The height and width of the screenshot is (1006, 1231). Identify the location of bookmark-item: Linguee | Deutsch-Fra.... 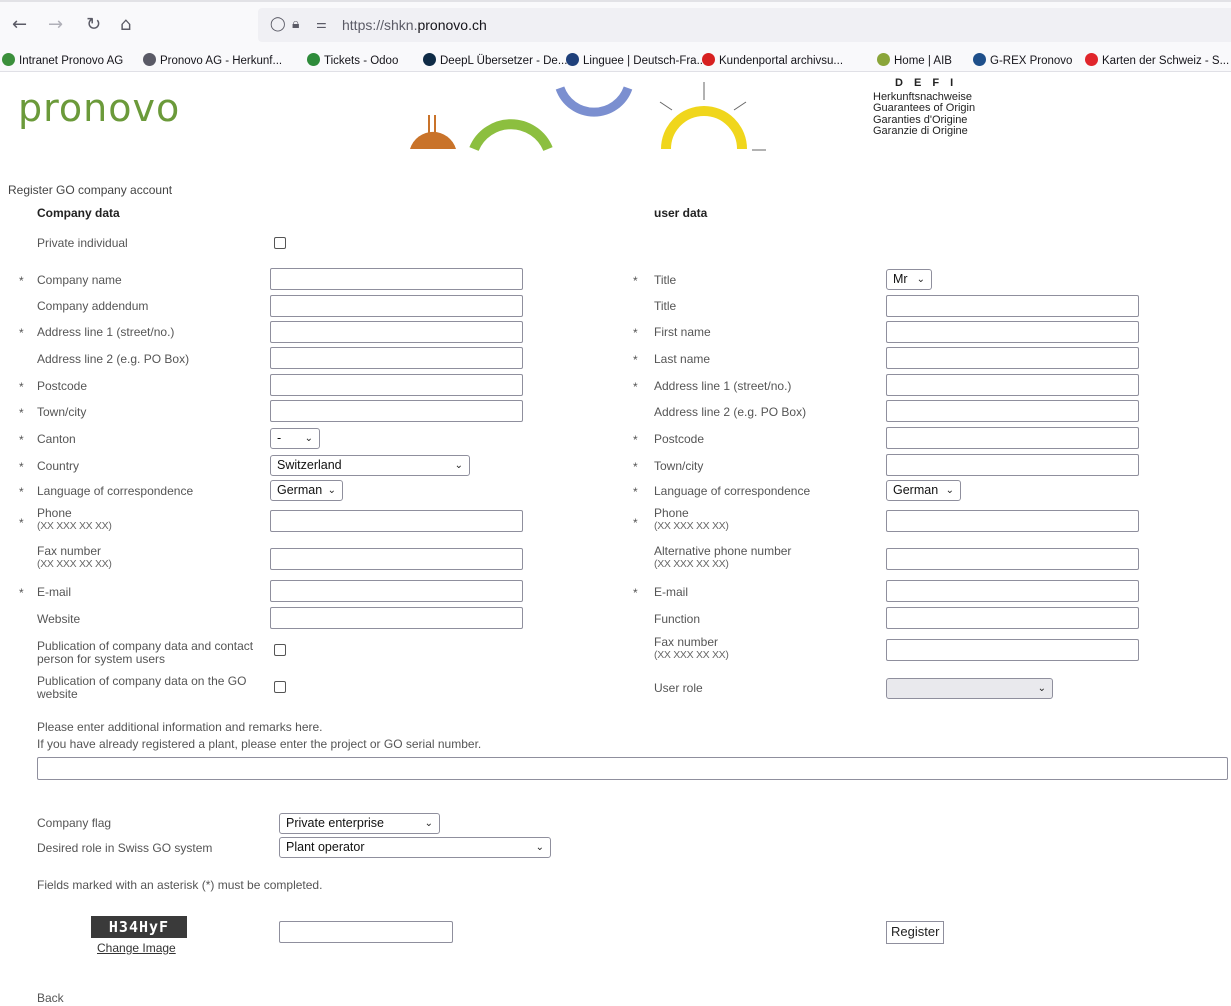
(636, 60).